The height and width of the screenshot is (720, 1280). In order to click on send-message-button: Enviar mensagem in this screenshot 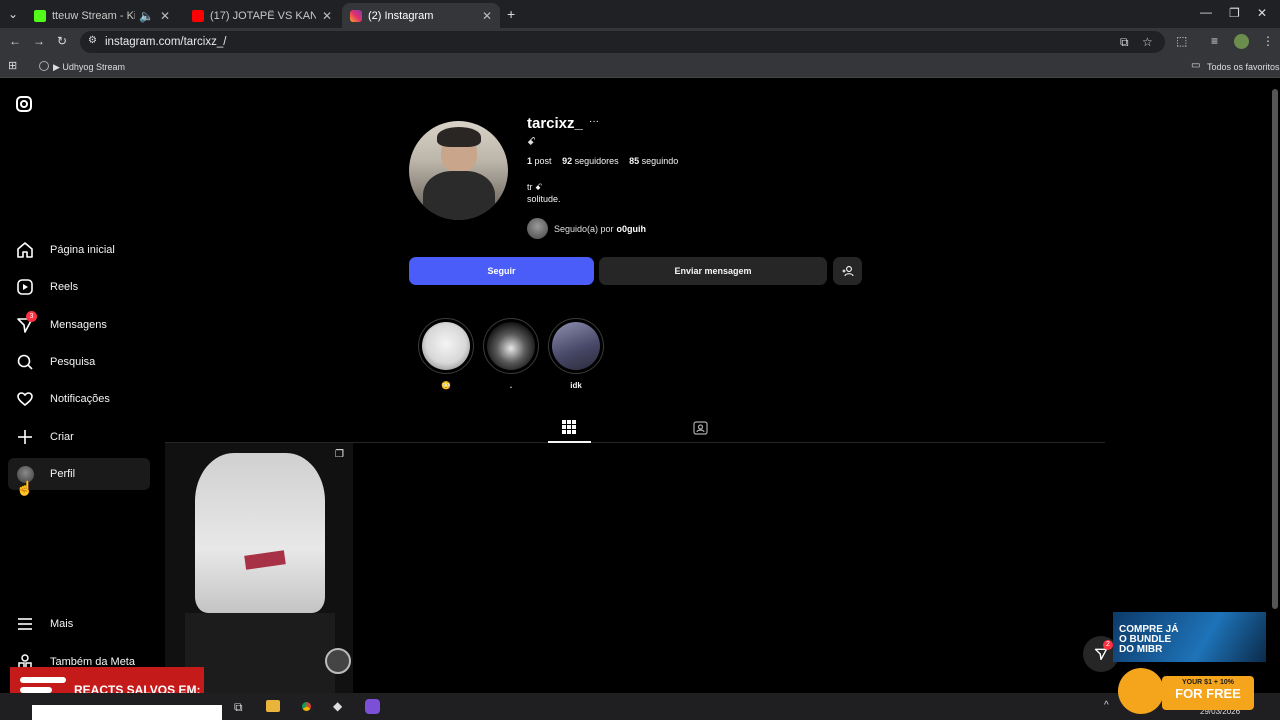, I will do `click(713, 271)`.